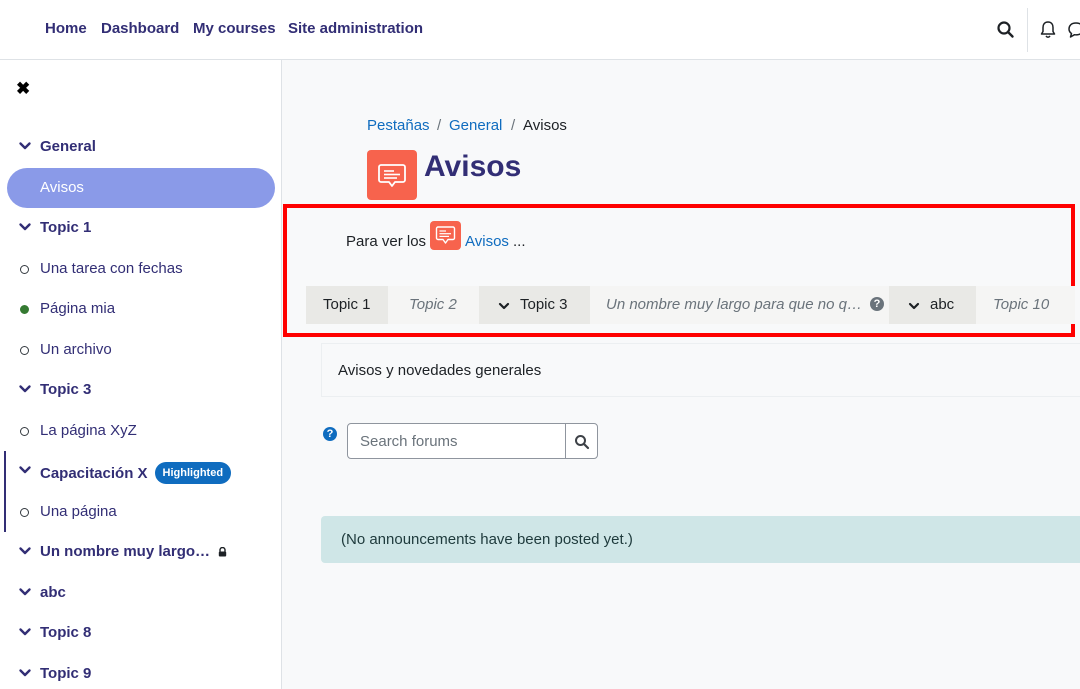  I want to click on no-announcements-alert: (No announcements have been posted yet.), so click(700, 539).